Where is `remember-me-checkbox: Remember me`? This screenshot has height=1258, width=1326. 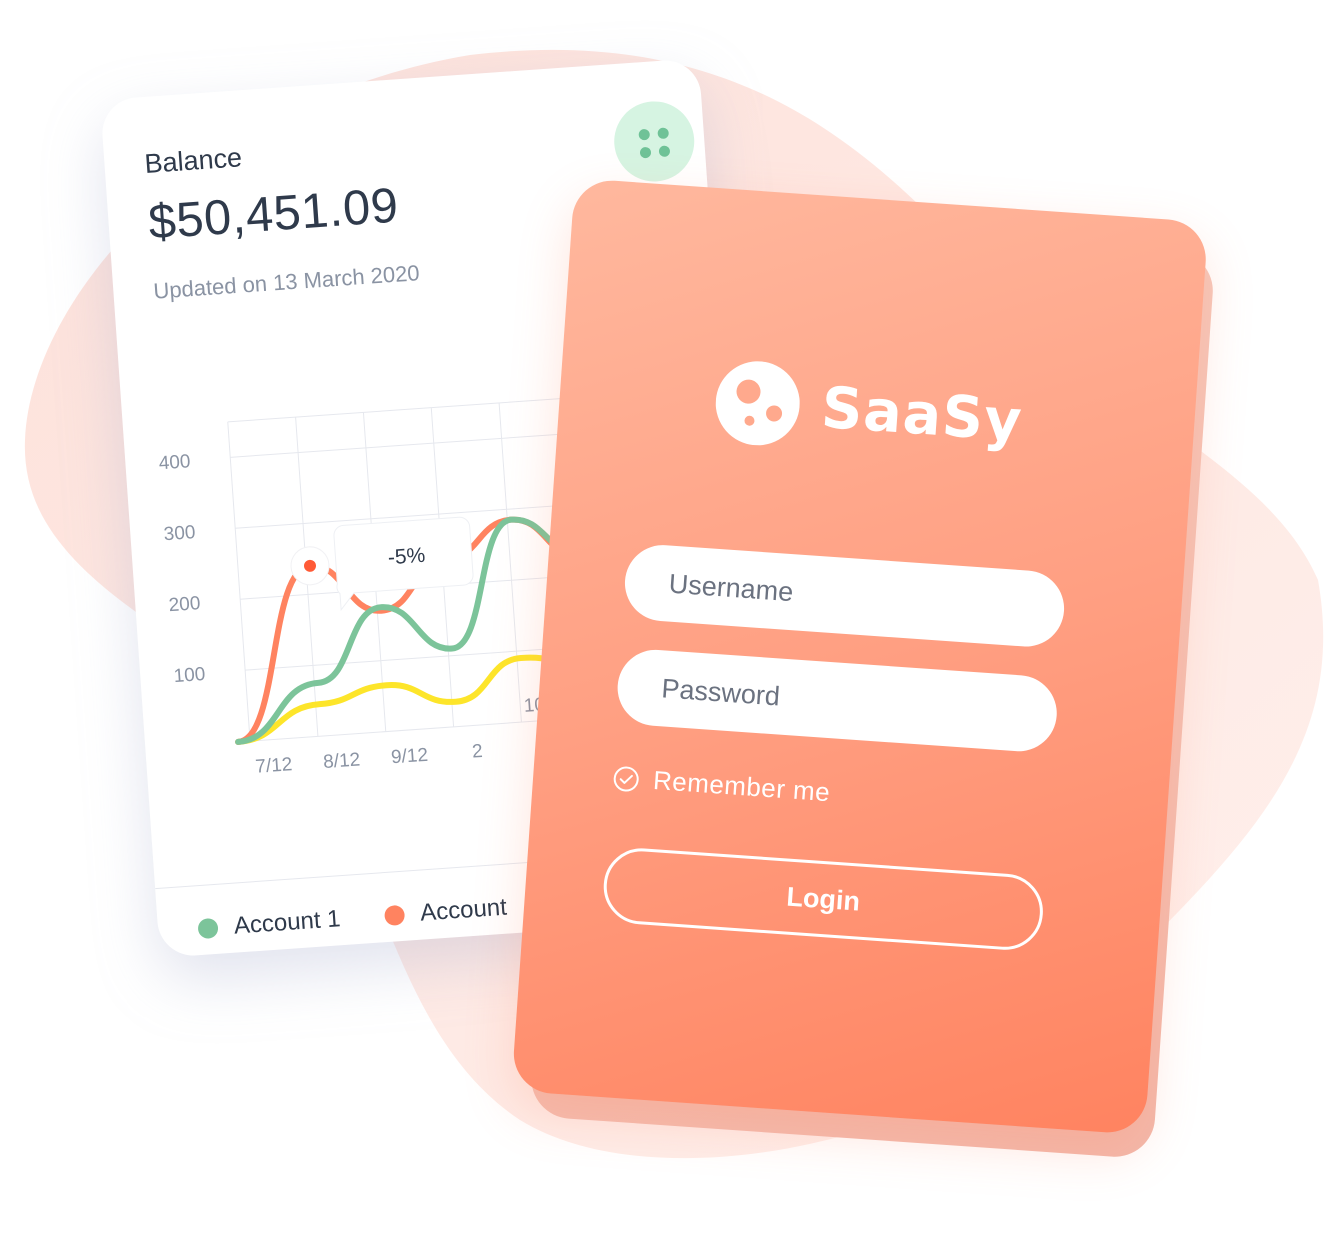 remember-me-checkbox: Remember me is located at coordinates (721, 785).